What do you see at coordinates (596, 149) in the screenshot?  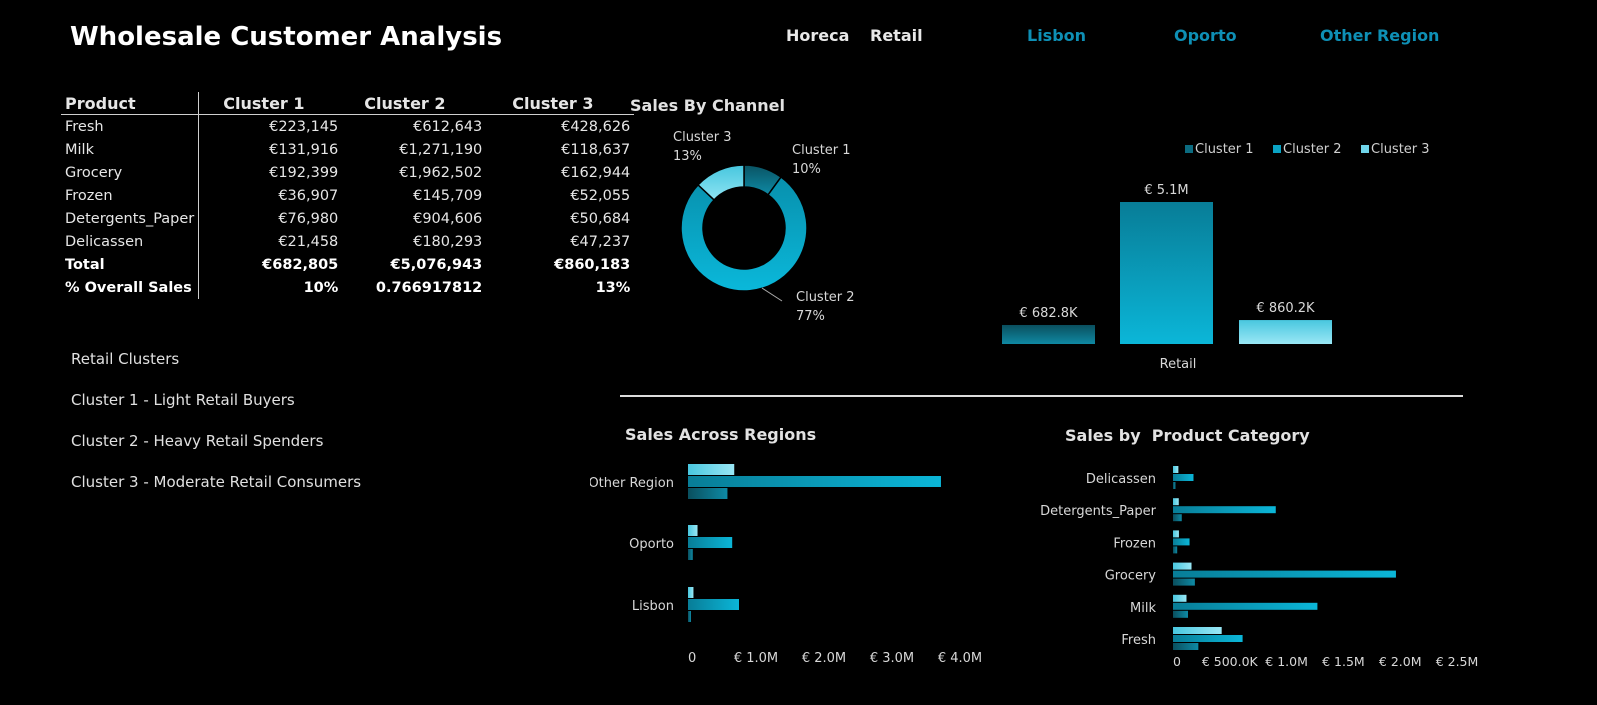 I see `cell-value: €118,637` at bounding box center [596, 149].